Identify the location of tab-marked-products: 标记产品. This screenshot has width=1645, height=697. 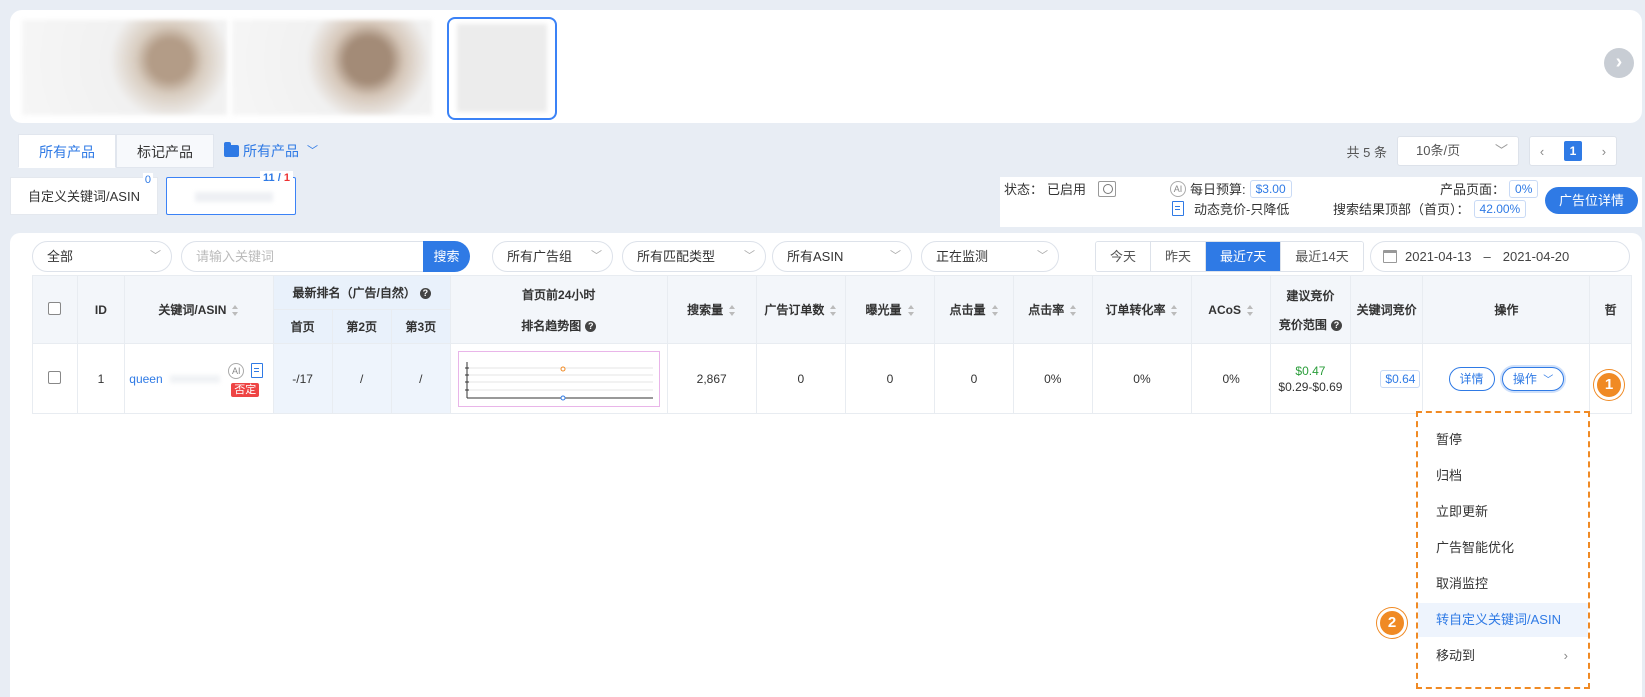
(165, 151).